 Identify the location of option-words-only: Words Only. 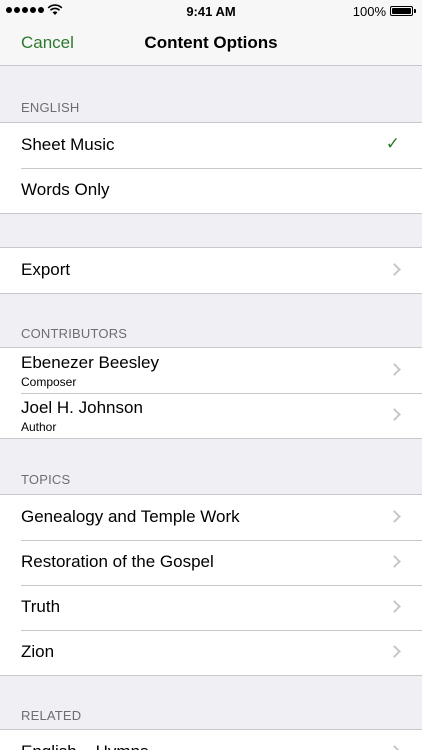
(211, 190).